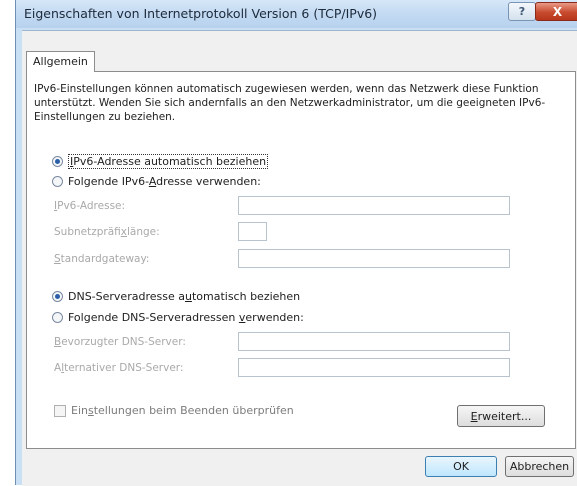  What do you see at coordinates (522, 11) in the screenshot?
I see `help-button: ?` at bounding box center [522, 11].